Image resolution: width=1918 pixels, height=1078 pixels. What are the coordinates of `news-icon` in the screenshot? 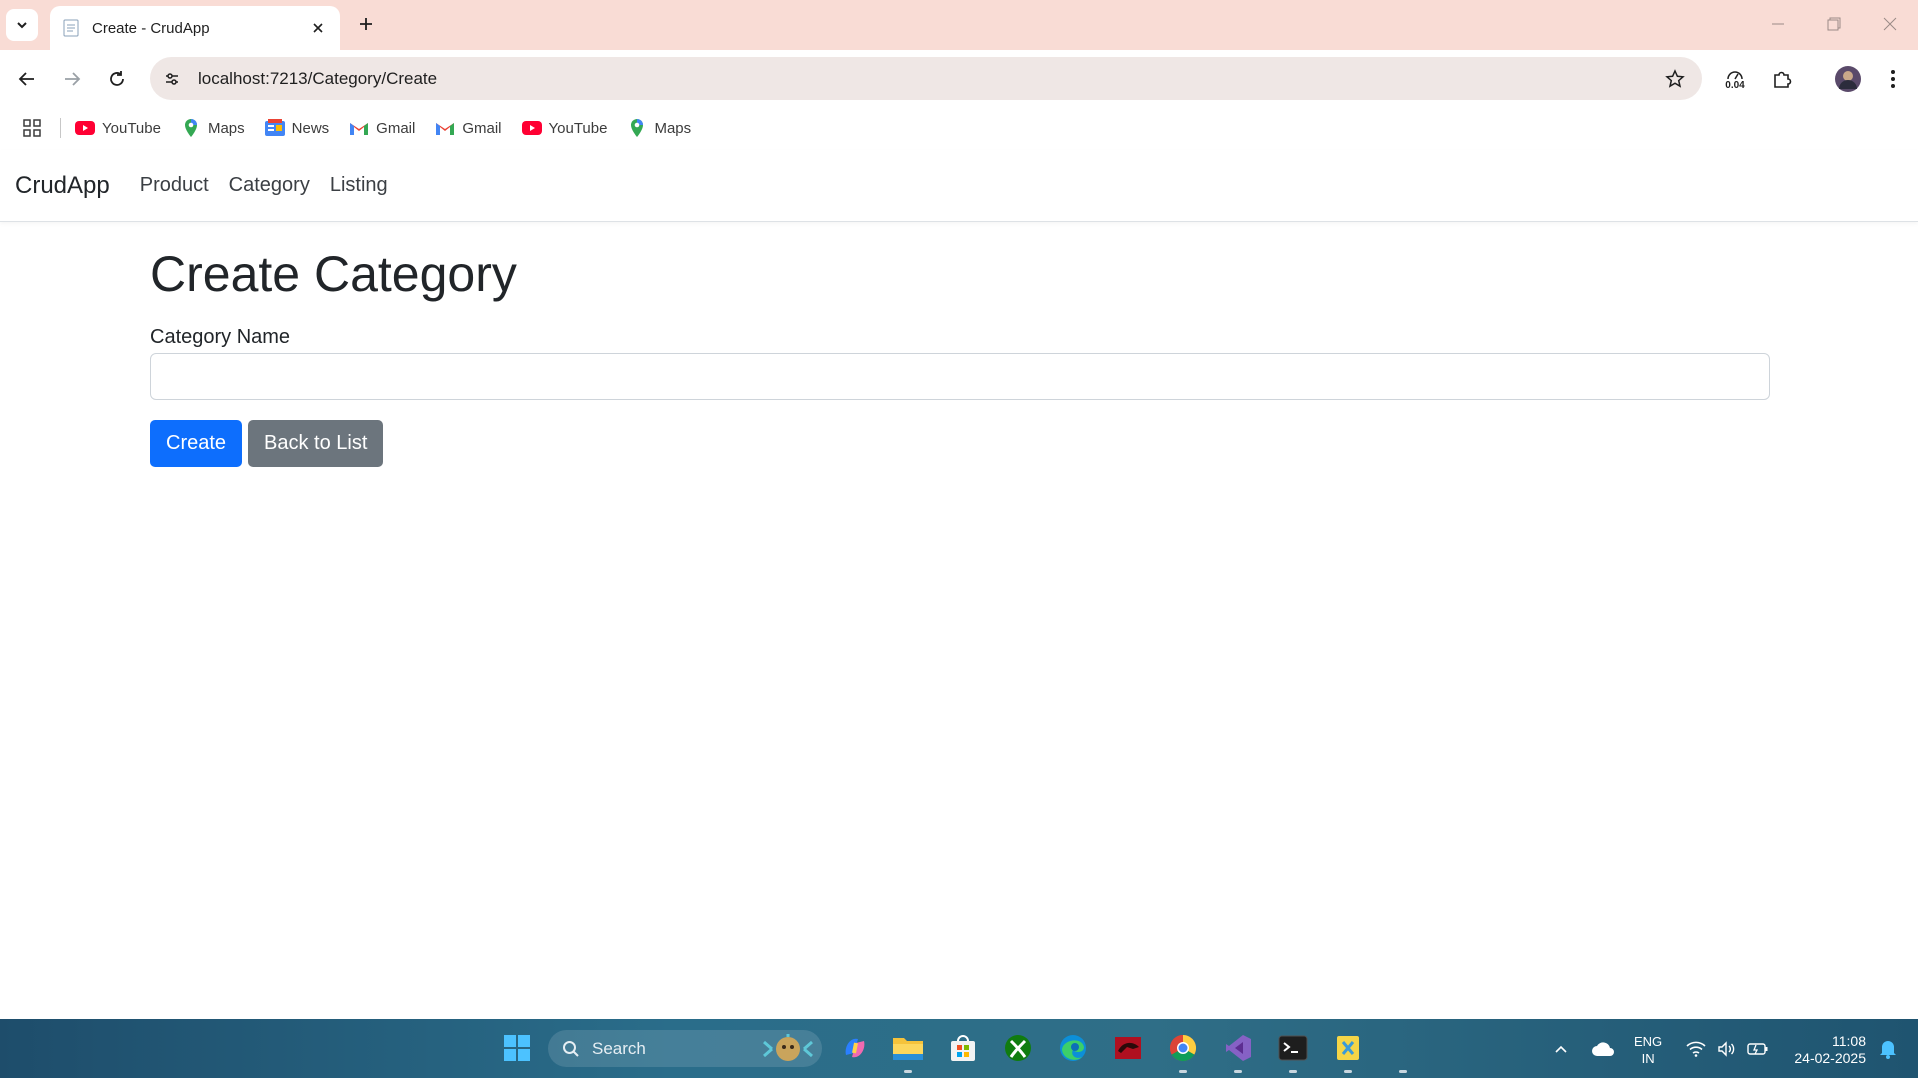 It's located at (274, 128).